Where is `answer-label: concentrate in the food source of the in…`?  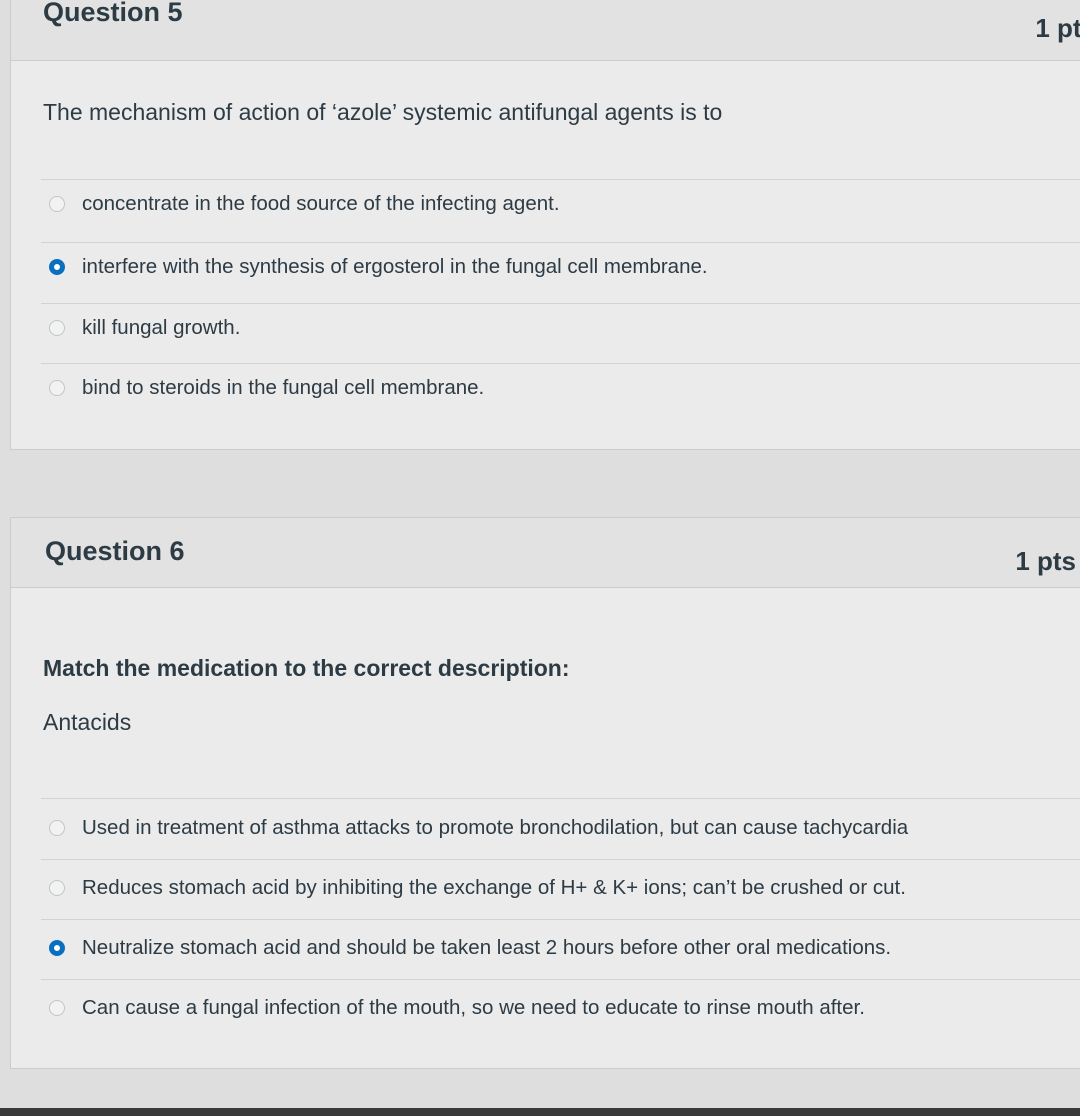
answer-label: concentrate in the food source of the in… is located at coordinates (321, 203).